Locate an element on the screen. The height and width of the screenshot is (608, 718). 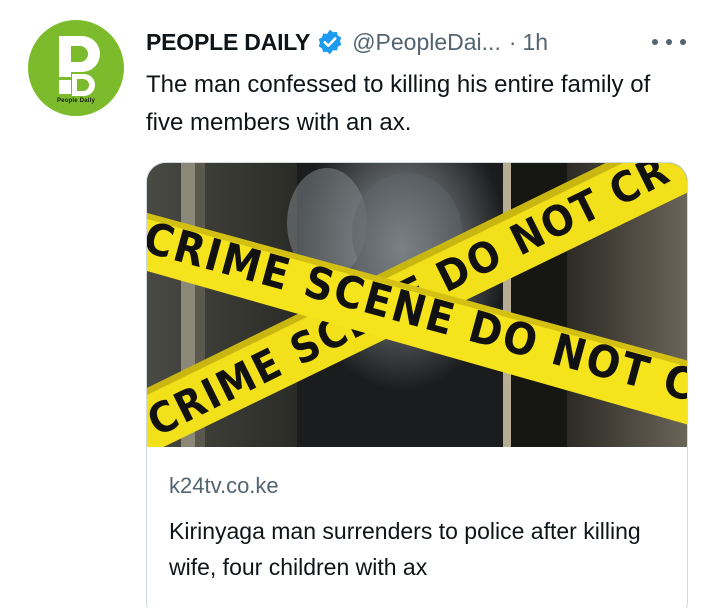
more-options-icon is located at coordinates (669, 42).